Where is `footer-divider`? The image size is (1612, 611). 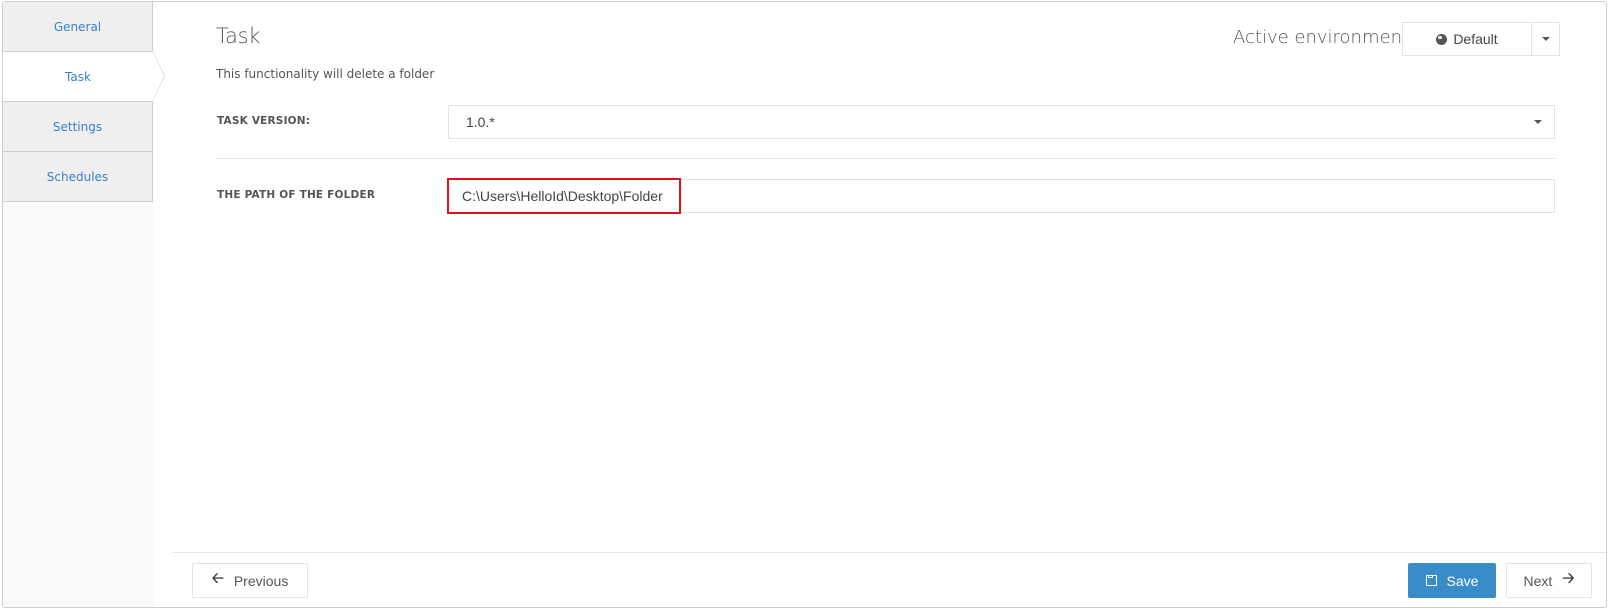 footer-divider is located at coordinates (889, 552).